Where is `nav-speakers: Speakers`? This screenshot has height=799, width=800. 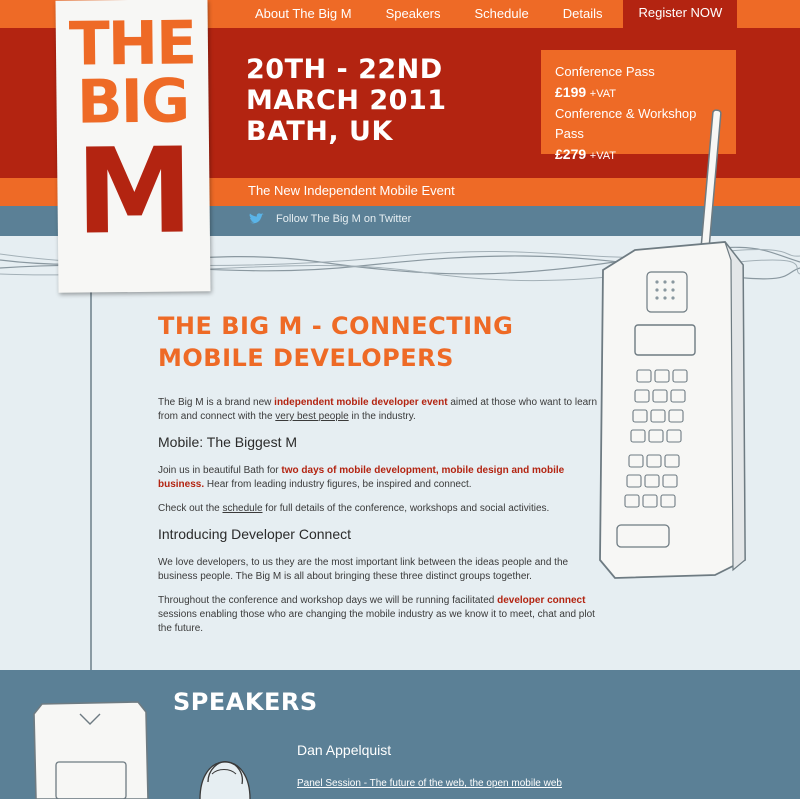 nav-speakers: Speakers is located at coordinates (413, 14).